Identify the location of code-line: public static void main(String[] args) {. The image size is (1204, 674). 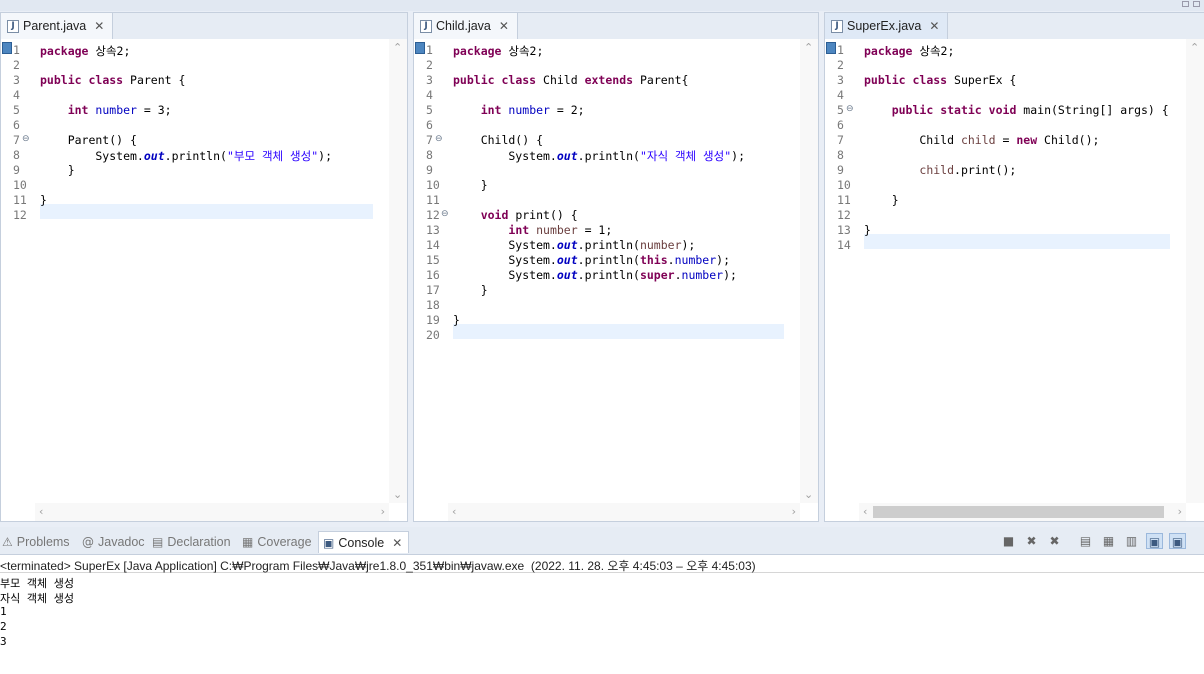
(1016, 110).